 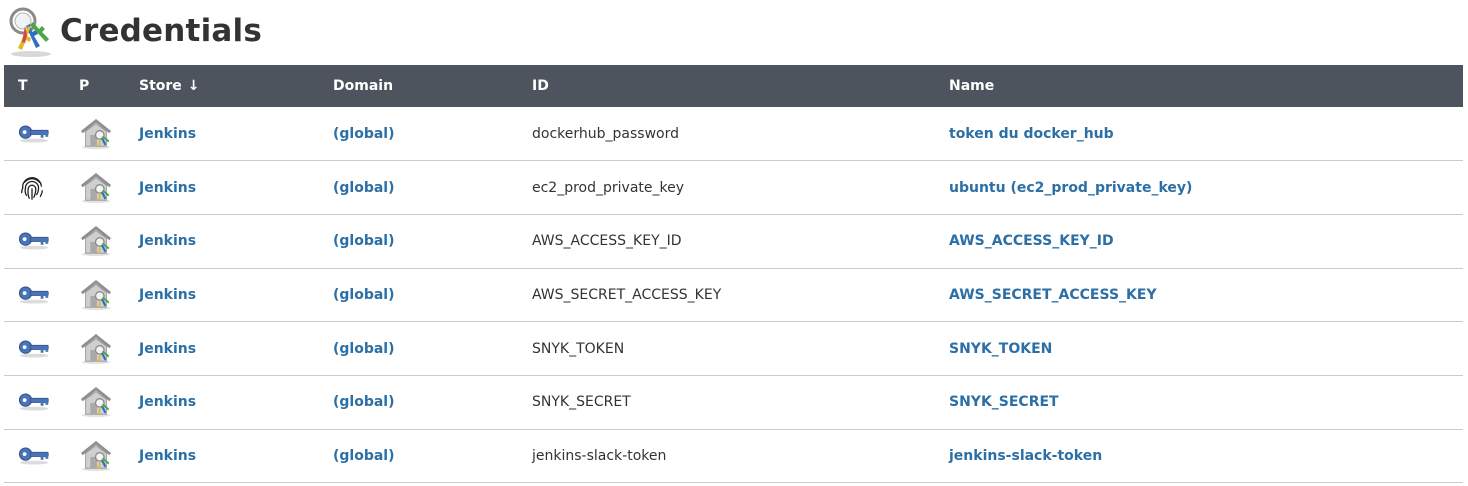 What do you see at coordinates (161, 31) in the screenshot?
I see `page-title: Credentials` at bounding box center [161, 31].